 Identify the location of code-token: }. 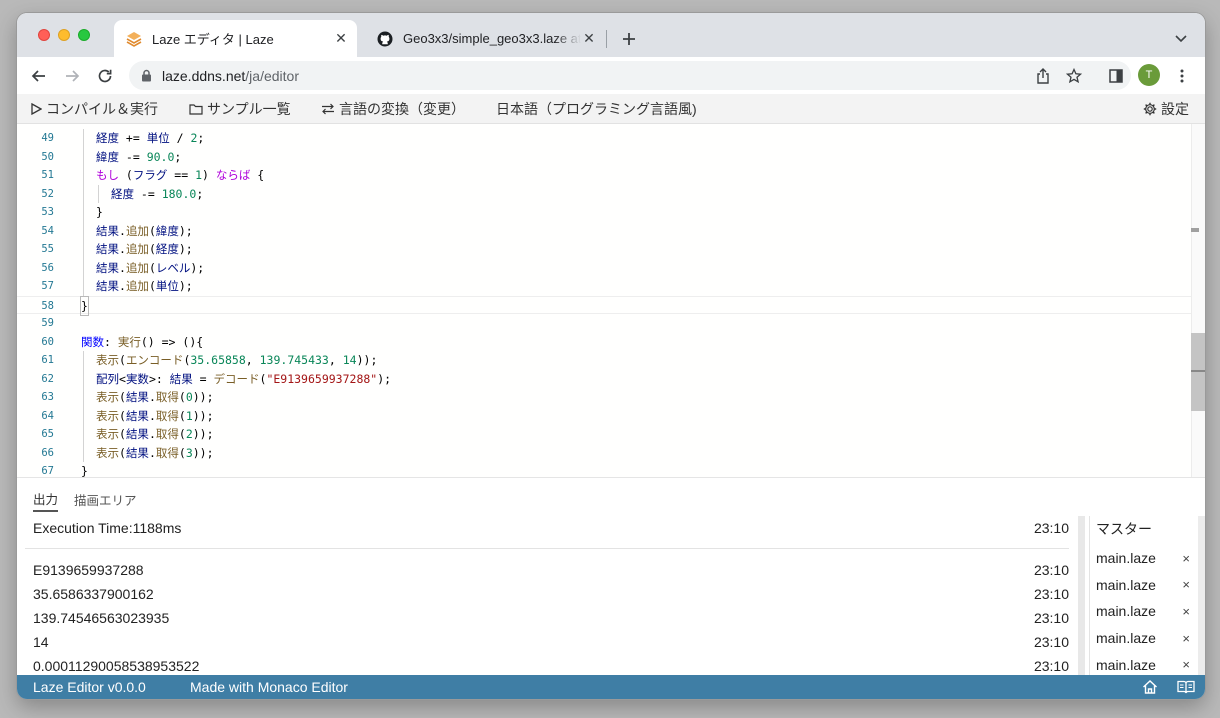
(84, 305).